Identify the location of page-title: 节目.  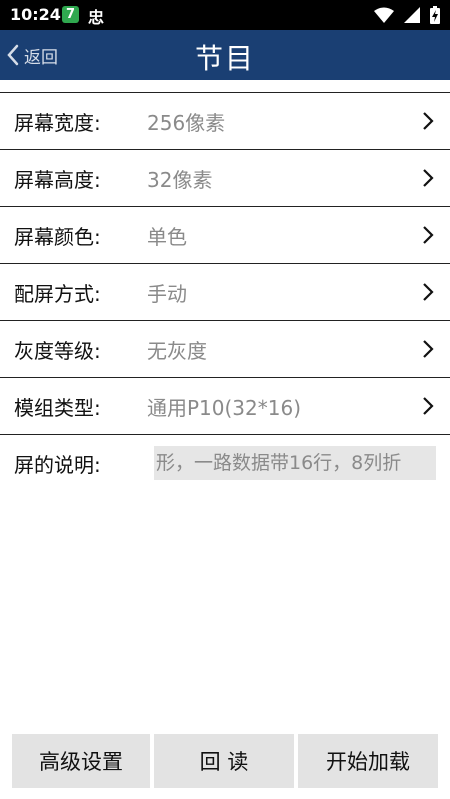
(224, 58).